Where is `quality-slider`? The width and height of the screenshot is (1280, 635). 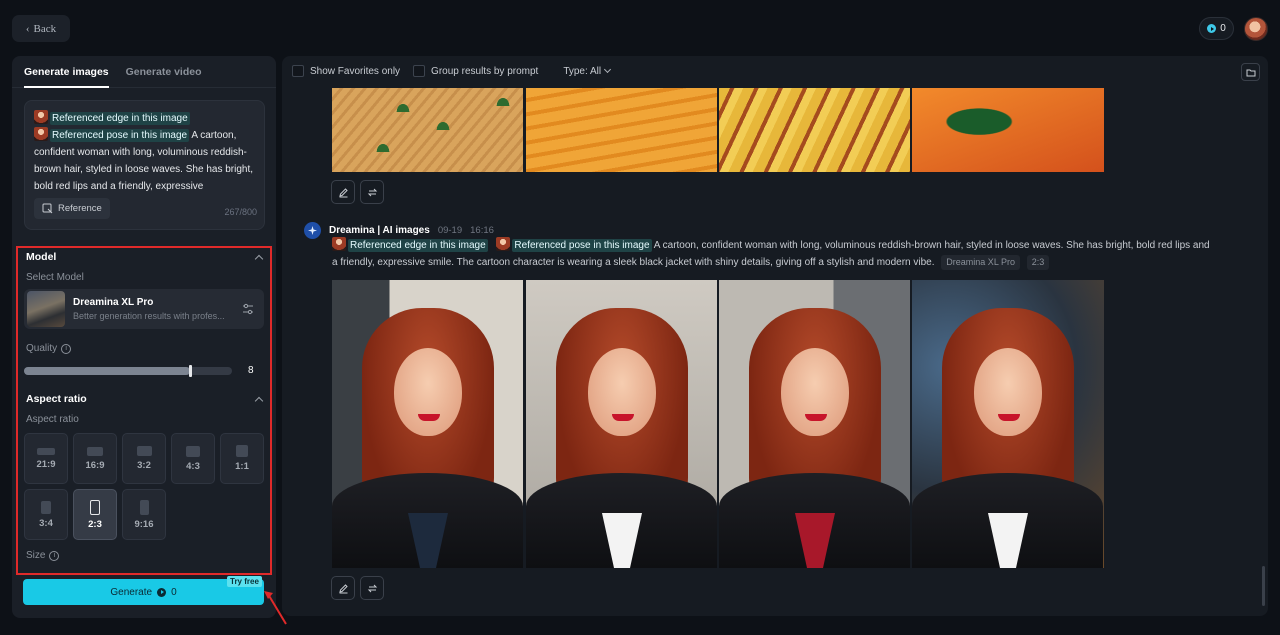
quality-slider is located at coordinates (128, 370).